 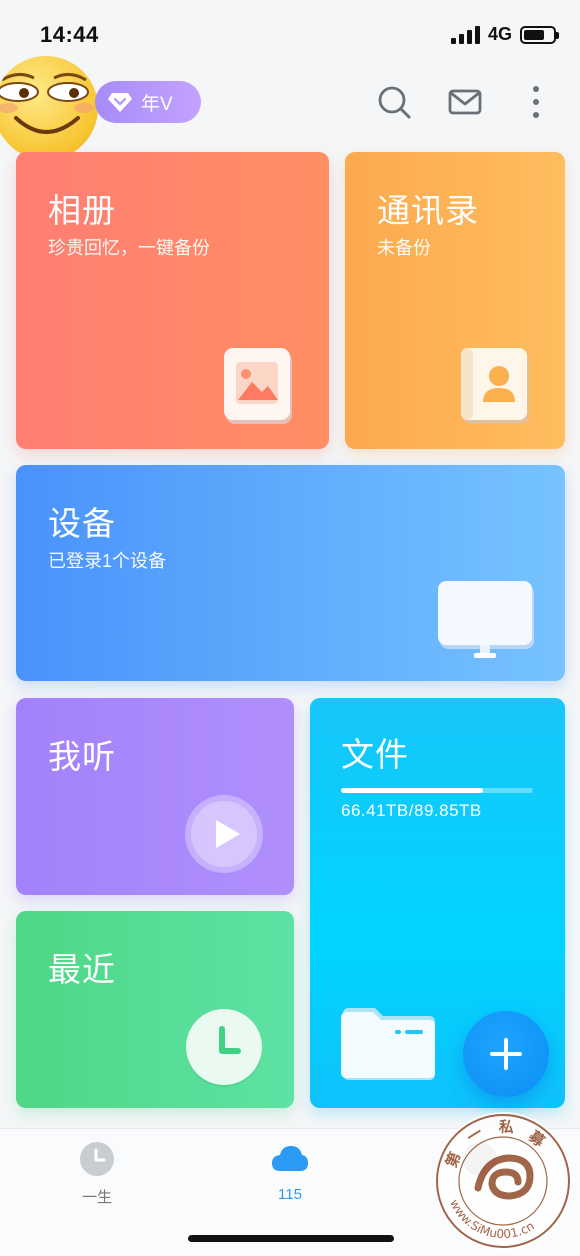 I want to click on contact-book-icon, so click(x=495, y=386).